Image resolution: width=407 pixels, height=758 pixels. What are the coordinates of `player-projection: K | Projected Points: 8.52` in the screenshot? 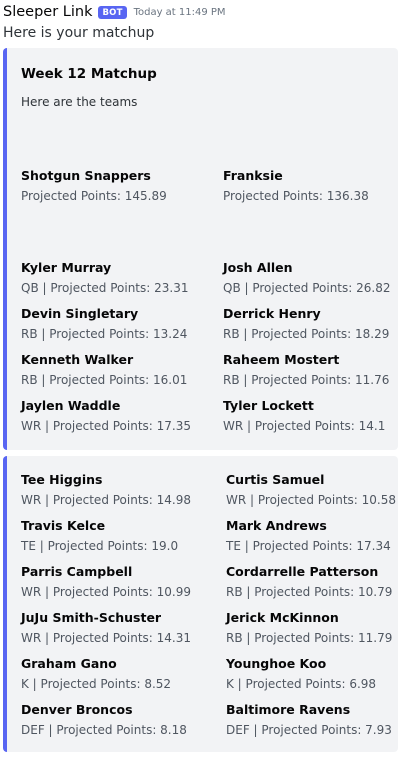 It's located at (96, 684).